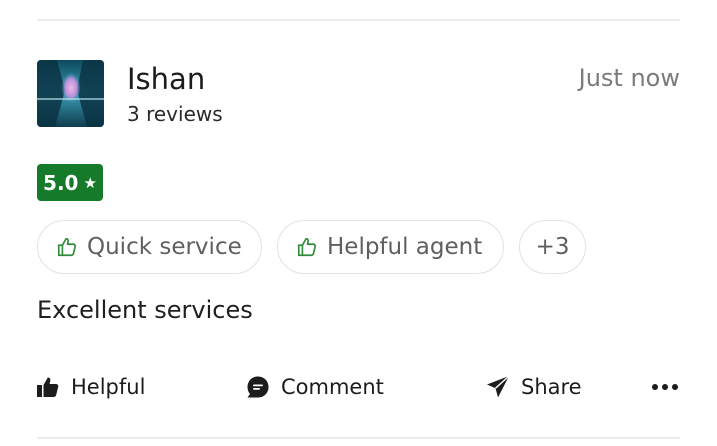  I want to click on rating-badge: 5.0 ★, so click(70, 182).